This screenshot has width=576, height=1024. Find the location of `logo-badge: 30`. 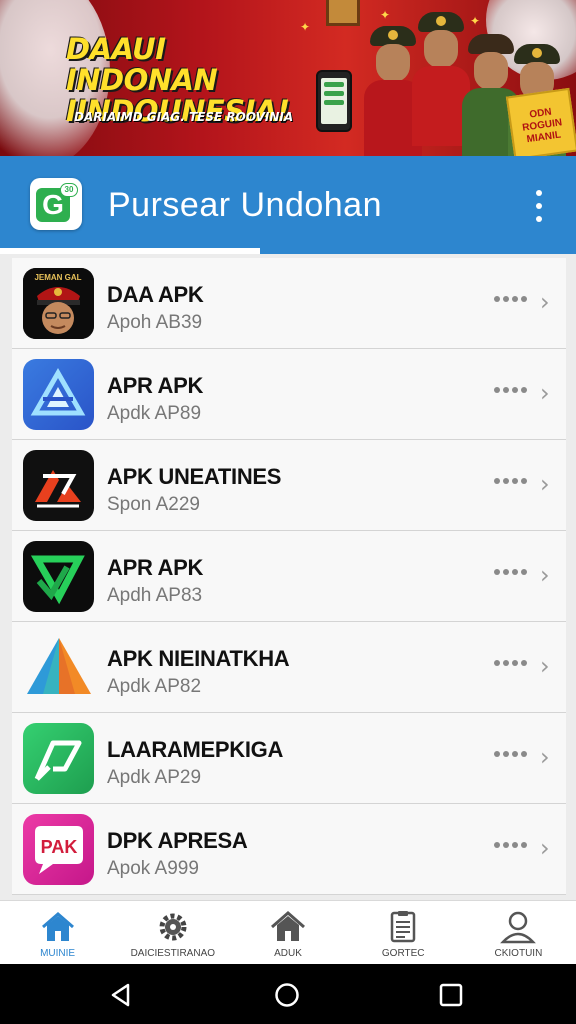

logo-badge: 30 is located at coordinates (69, 190).